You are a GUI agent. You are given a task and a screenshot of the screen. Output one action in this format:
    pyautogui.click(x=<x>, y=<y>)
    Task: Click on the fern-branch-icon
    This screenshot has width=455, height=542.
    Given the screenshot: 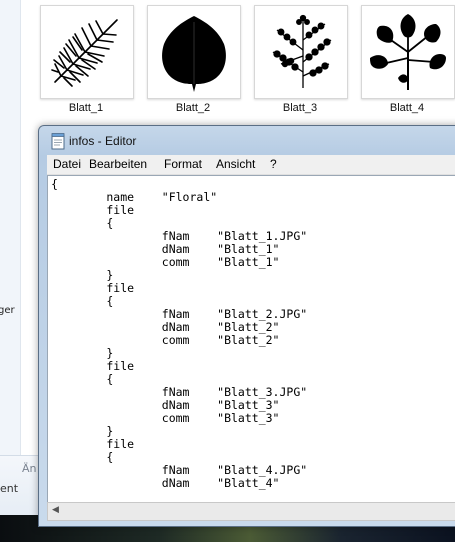 What is the action you would take?
    pyautogui.click(x=302, y=51)
    